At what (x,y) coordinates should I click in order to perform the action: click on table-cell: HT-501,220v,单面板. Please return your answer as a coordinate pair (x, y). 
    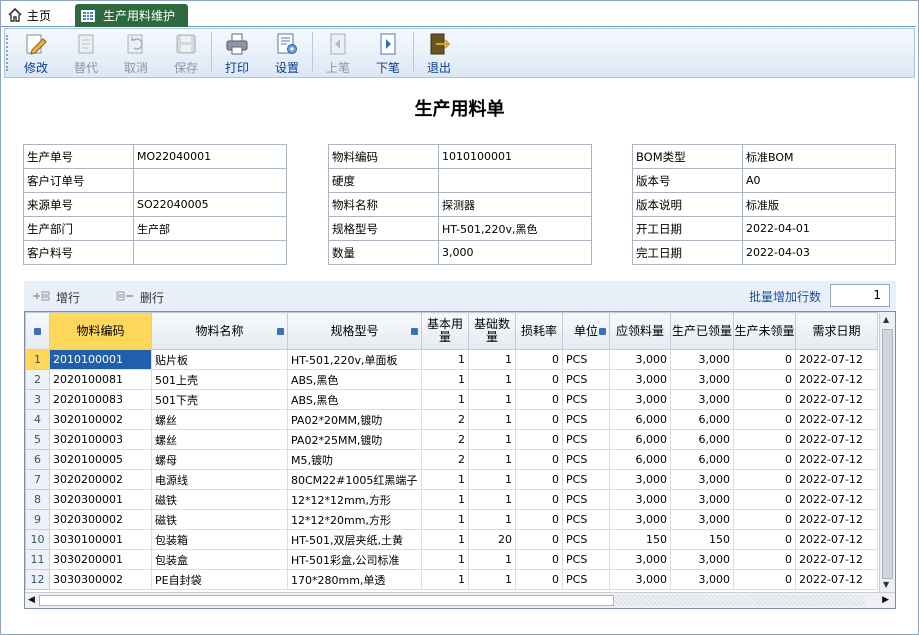
    Looking at the image, I should click on (354, 359).